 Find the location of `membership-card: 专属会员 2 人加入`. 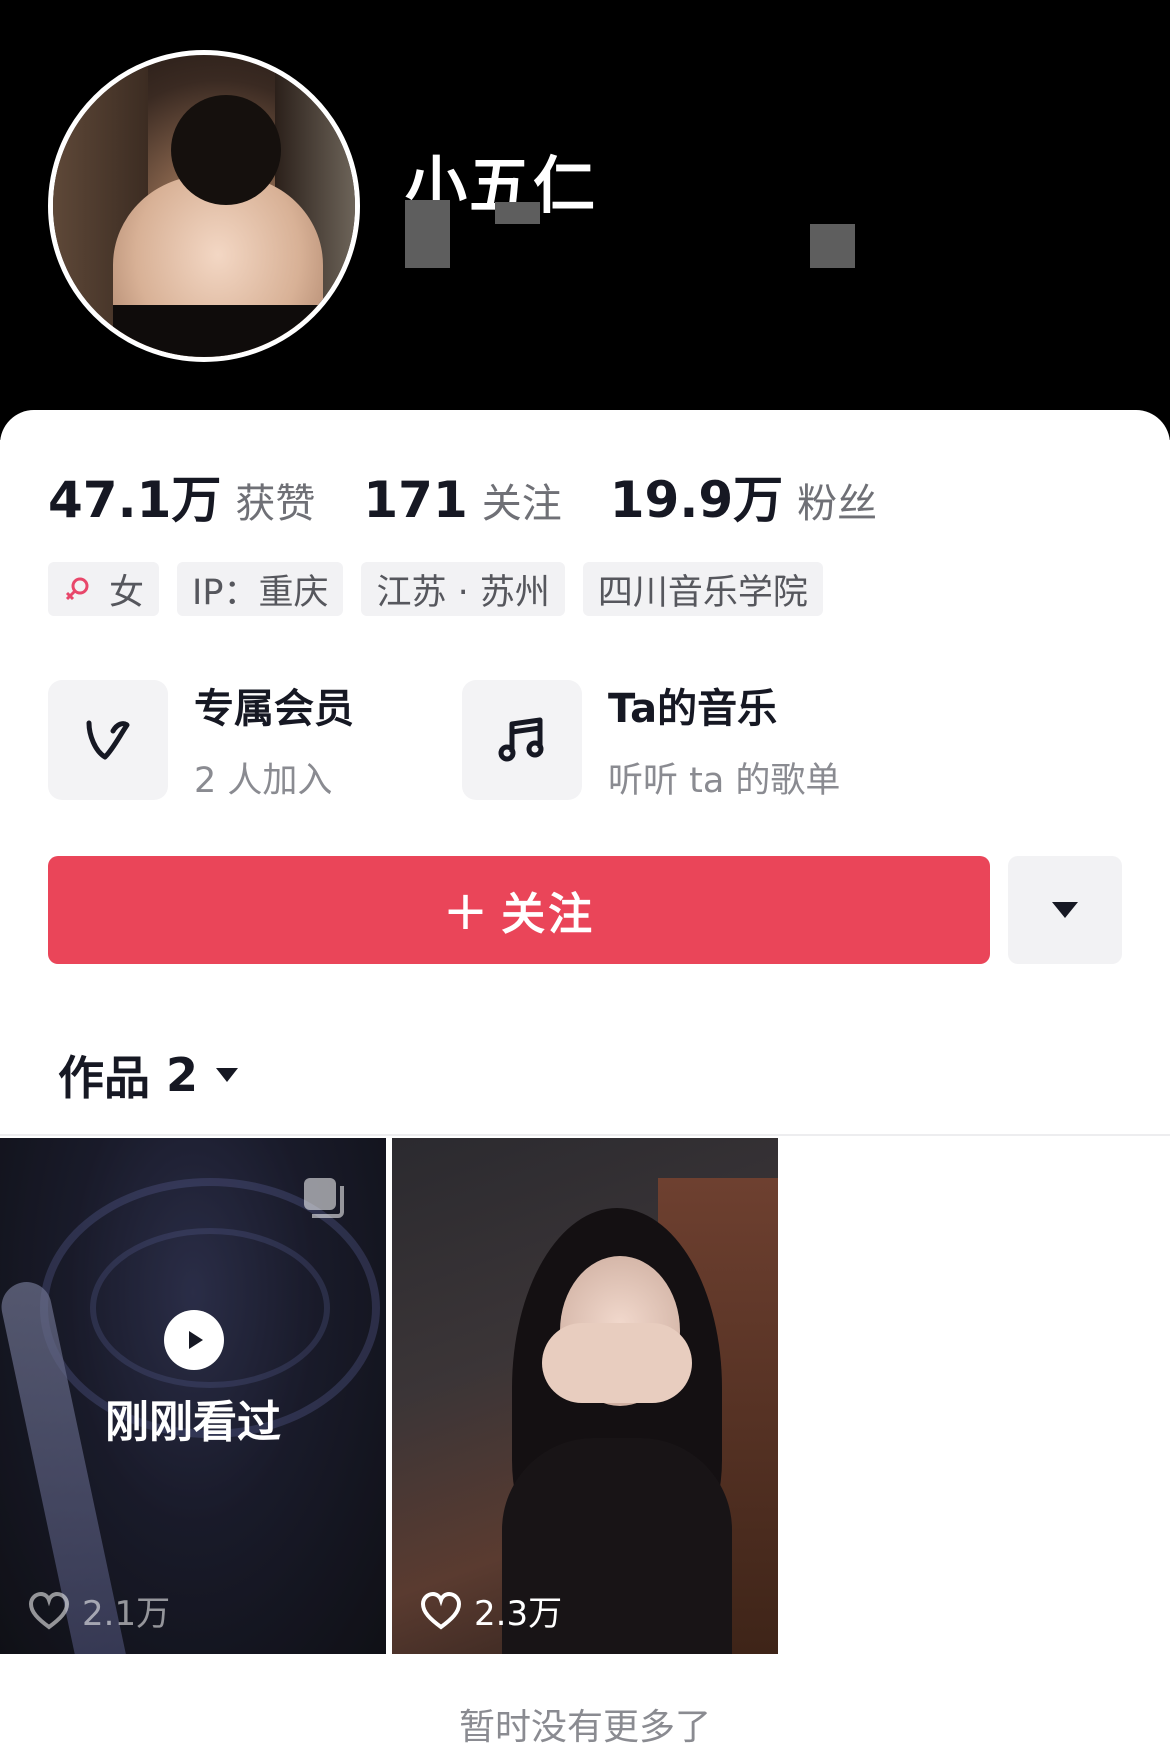

membership-card: 专属会员 2 人加入 is located at coordinates (255, 739).